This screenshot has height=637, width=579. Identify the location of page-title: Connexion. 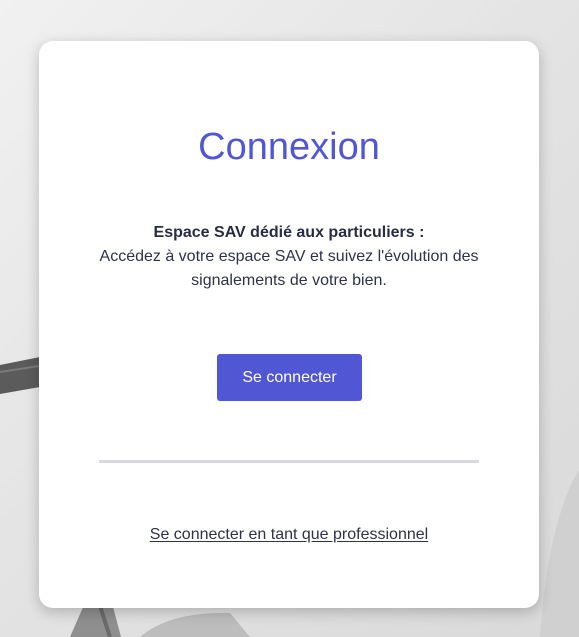
(289, 147).